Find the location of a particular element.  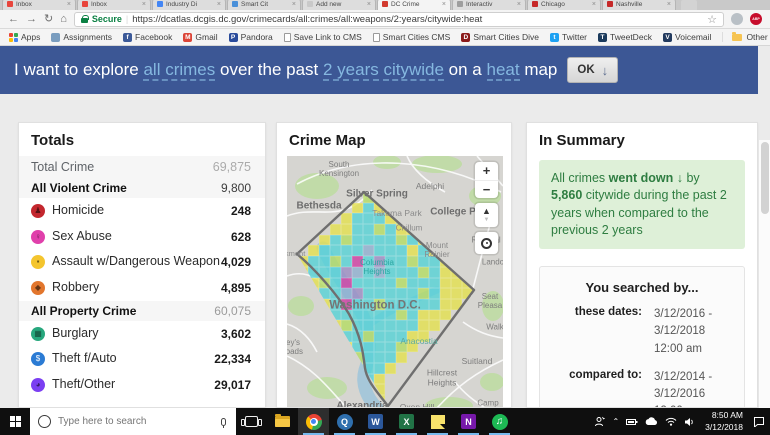

extension-icon is located at coordinates (737, 19).